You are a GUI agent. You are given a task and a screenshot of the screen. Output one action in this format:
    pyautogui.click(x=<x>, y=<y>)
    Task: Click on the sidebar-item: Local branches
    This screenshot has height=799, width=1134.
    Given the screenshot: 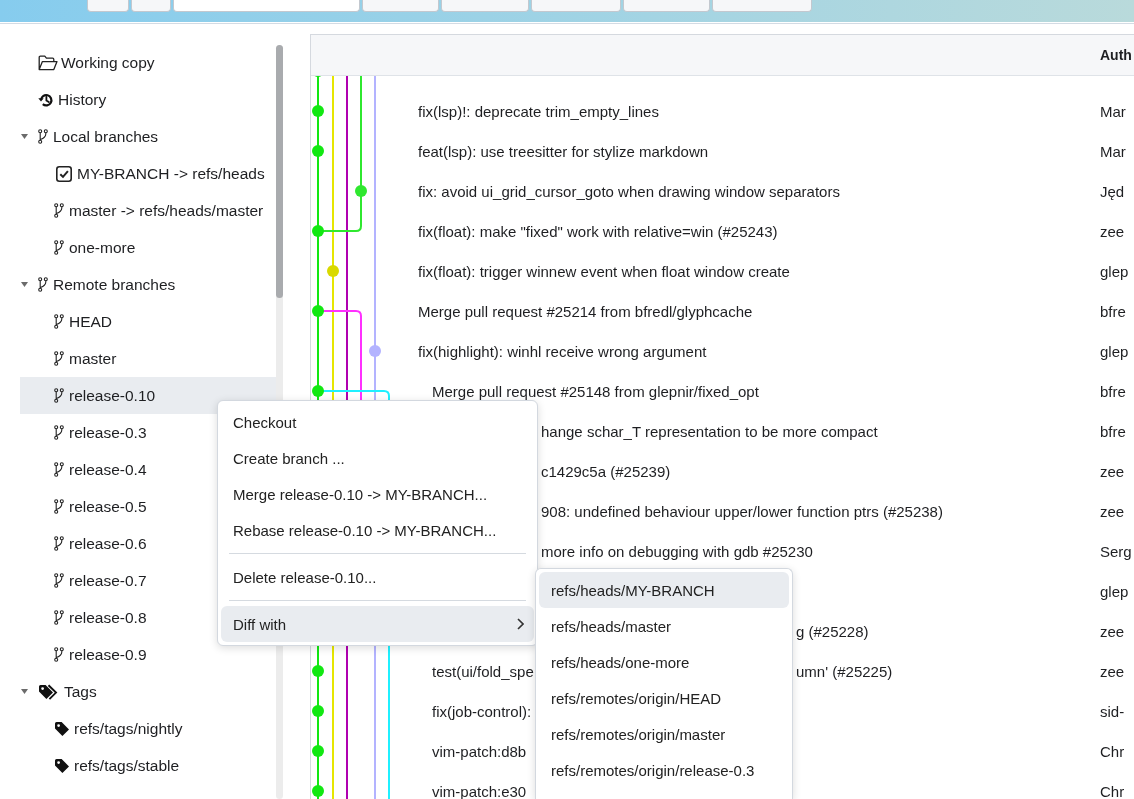 What is the action you would take?
    pyautogui.click(x=148, y=136)
    